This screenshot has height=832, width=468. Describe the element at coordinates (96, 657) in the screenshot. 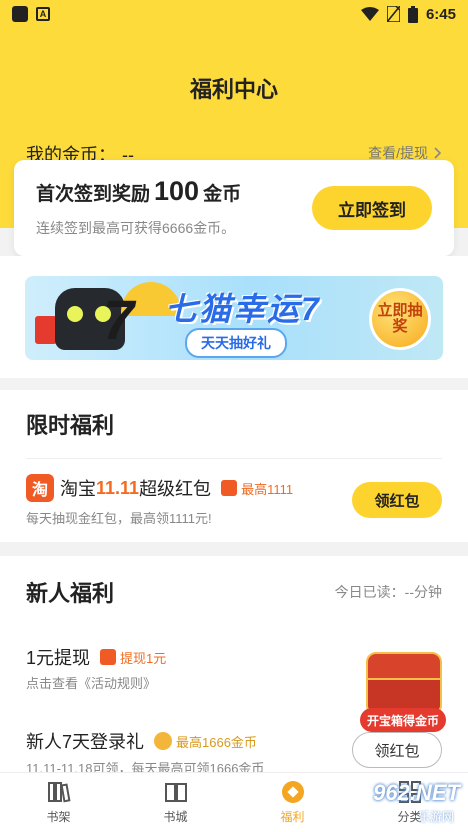

I see `withdraw-row-title: 1元提现 提现1元` at that location.